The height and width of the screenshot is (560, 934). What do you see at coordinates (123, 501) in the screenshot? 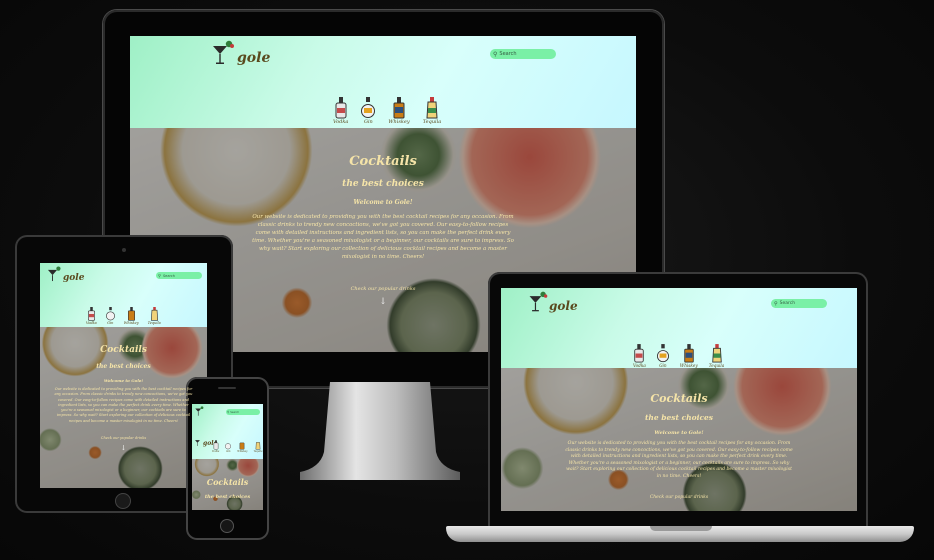
I see `tablet-home-button` at bounding box center [123, 501].